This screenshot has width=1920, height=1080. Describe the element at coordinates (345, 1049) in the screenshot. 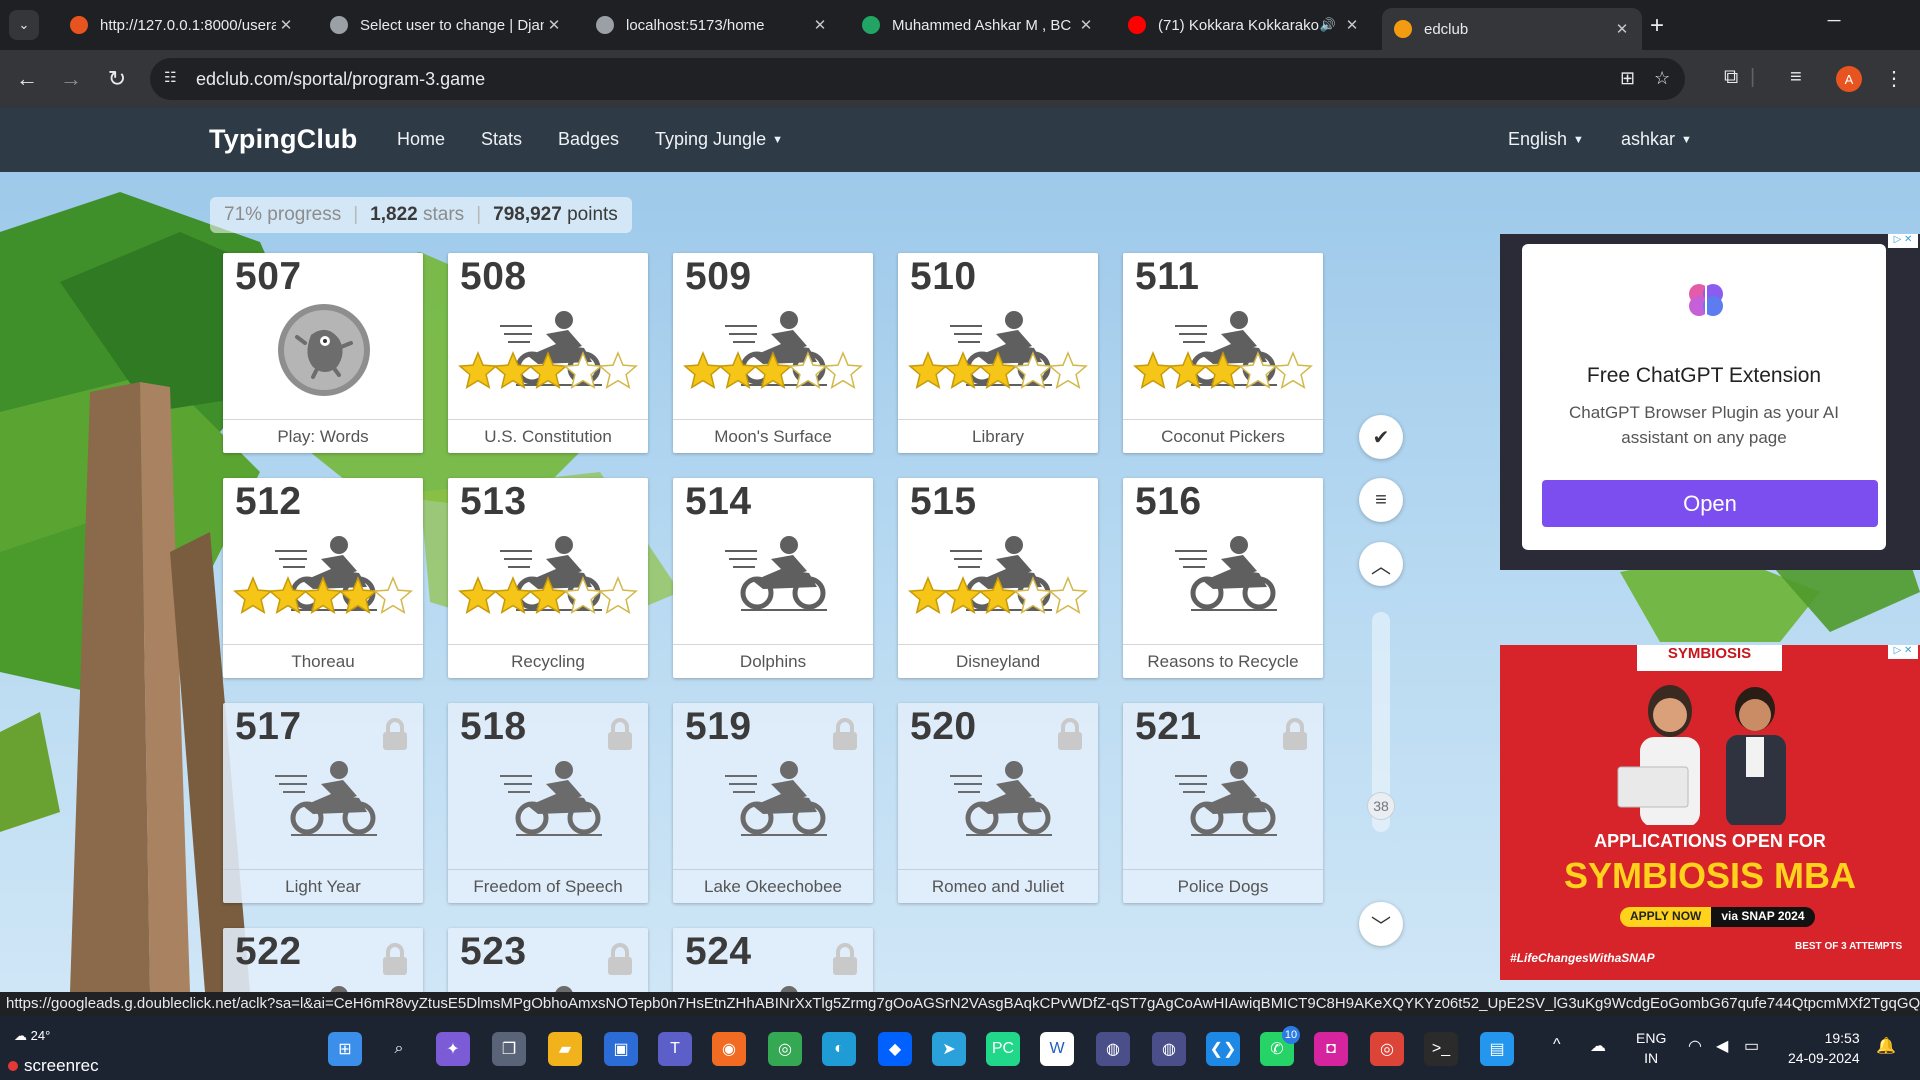

I see `windows-start-icon: ⊞` at that location.